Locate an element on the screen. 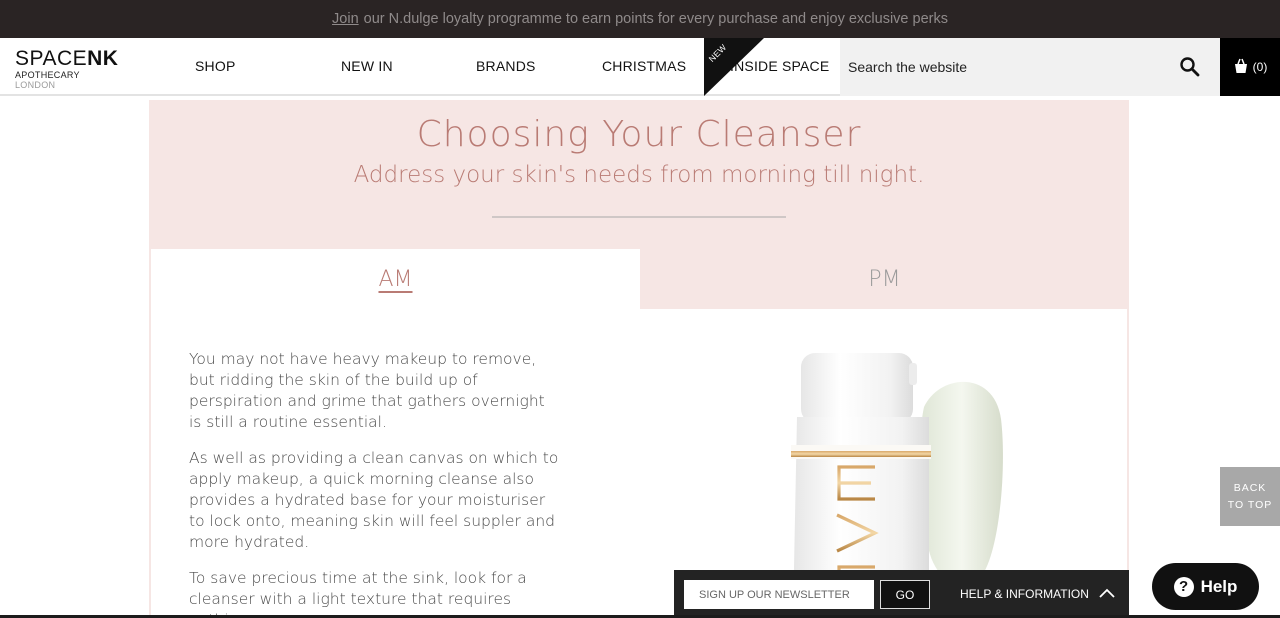 This screenshot has width=1280, height=618. nav-shop: SHOP is located at coordinates (215, 66).